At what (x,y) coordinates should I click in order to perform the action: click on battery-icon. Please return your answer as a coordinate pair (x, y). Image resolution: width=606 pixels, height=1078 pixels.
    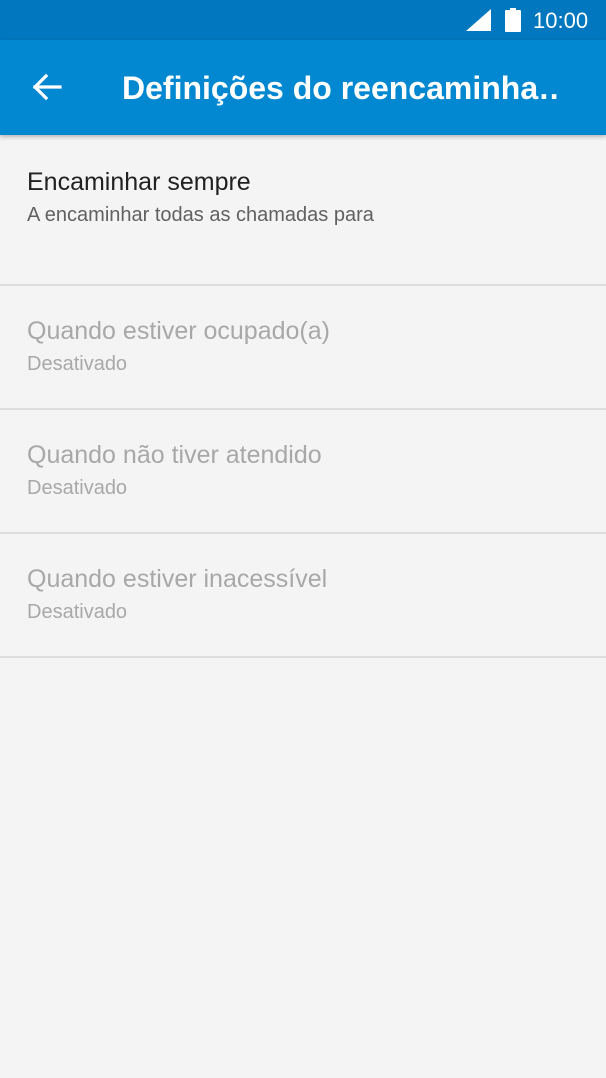
    Looking at the image, I should click on (513, 20).